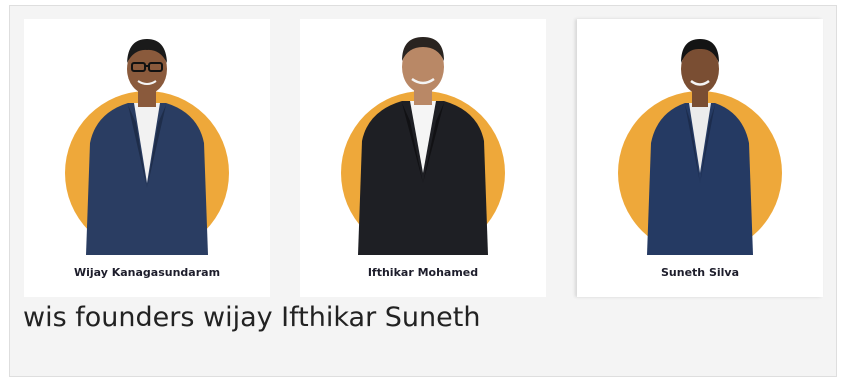  What do you see at coordinates (147, 147) in the screenshot?
I see `founder-photo-wijay` at bounding box center [147, 147].